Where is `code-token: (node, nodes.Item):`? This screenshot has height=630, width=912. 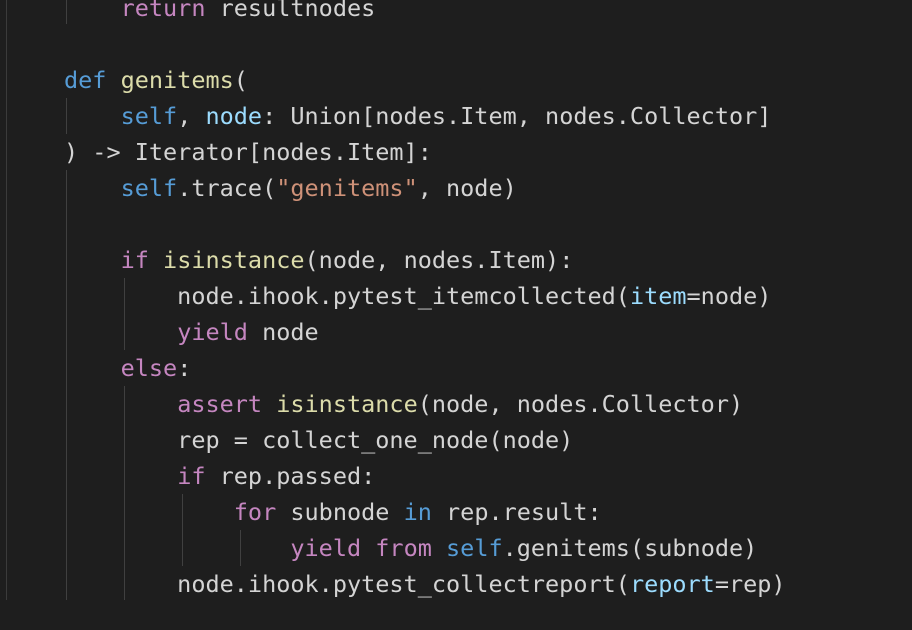 code-token: (node, nodes.Item): is located at coordinates (439, 260).